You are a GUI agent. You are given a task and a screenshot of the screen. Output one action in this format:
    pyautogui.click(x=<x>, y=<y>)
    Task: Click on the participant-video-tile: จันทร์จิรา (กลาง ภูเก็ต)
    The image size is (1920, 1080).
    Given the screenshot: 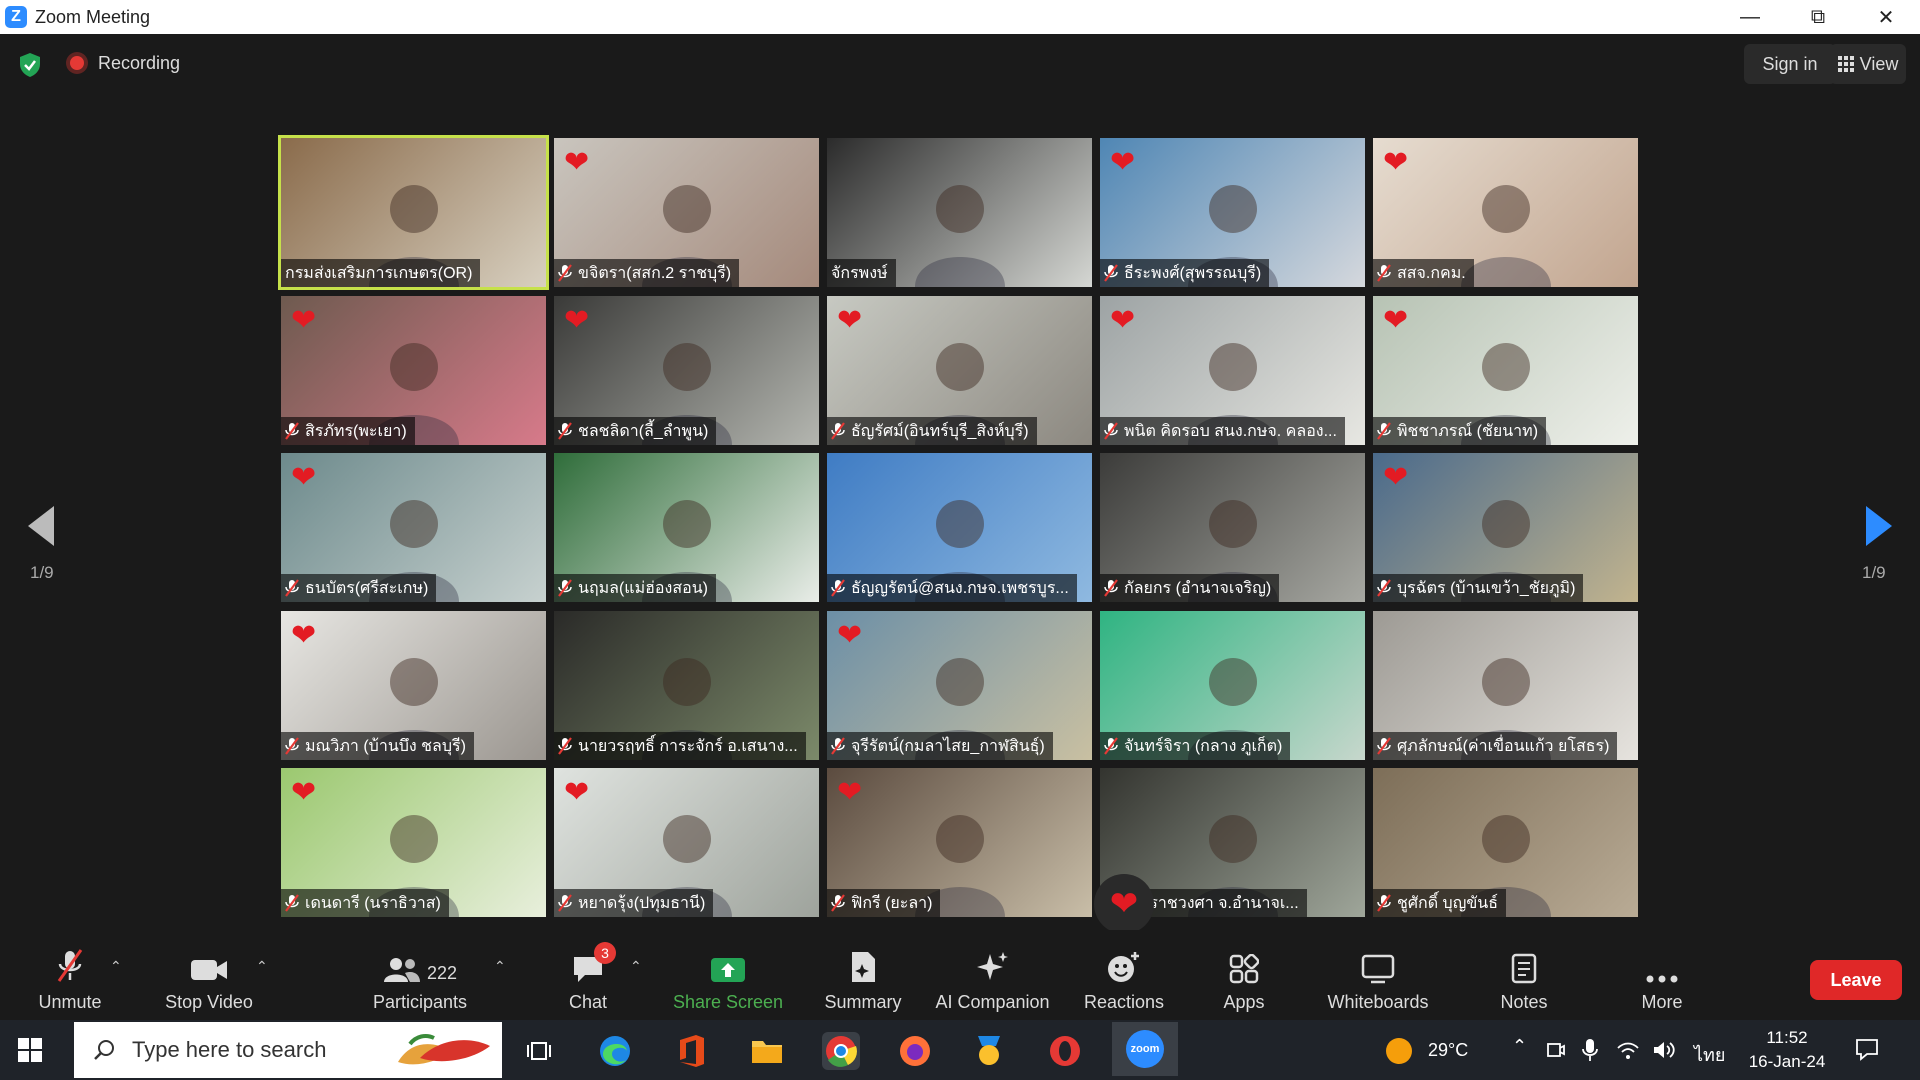 What is the action you would take?
    pyautogui.click(x=1232, y=685)
    